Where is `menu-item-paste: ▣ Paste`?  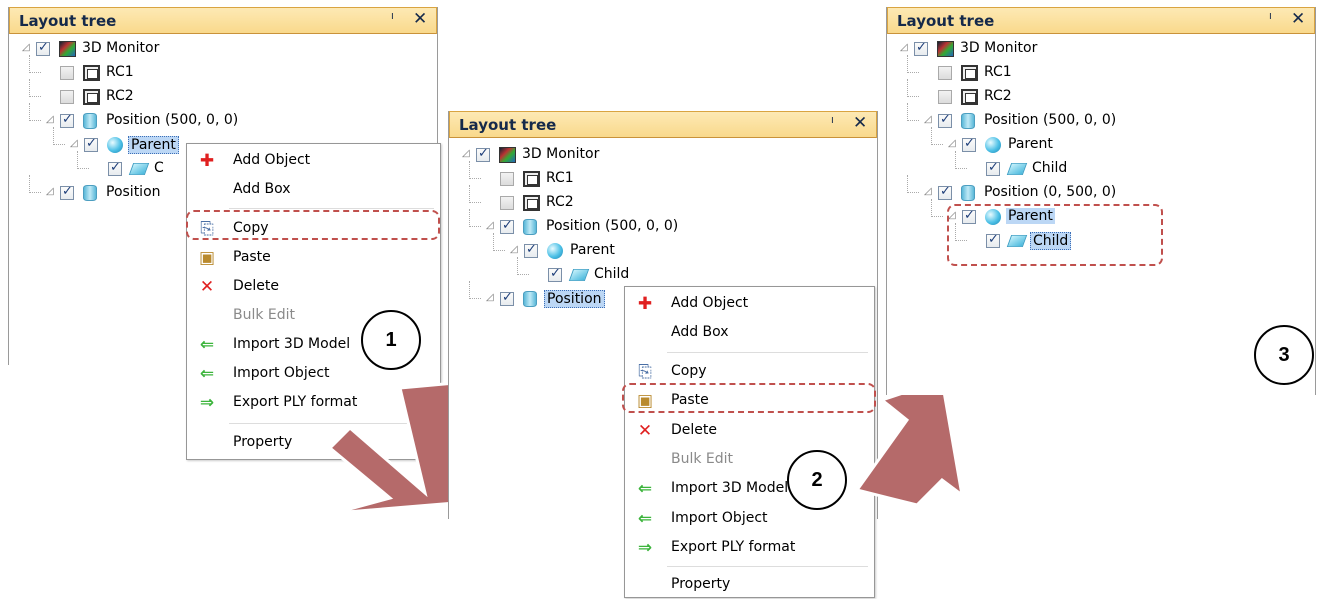 menu-item-paste: ▣ Paste is located at coordinates (313, 257).